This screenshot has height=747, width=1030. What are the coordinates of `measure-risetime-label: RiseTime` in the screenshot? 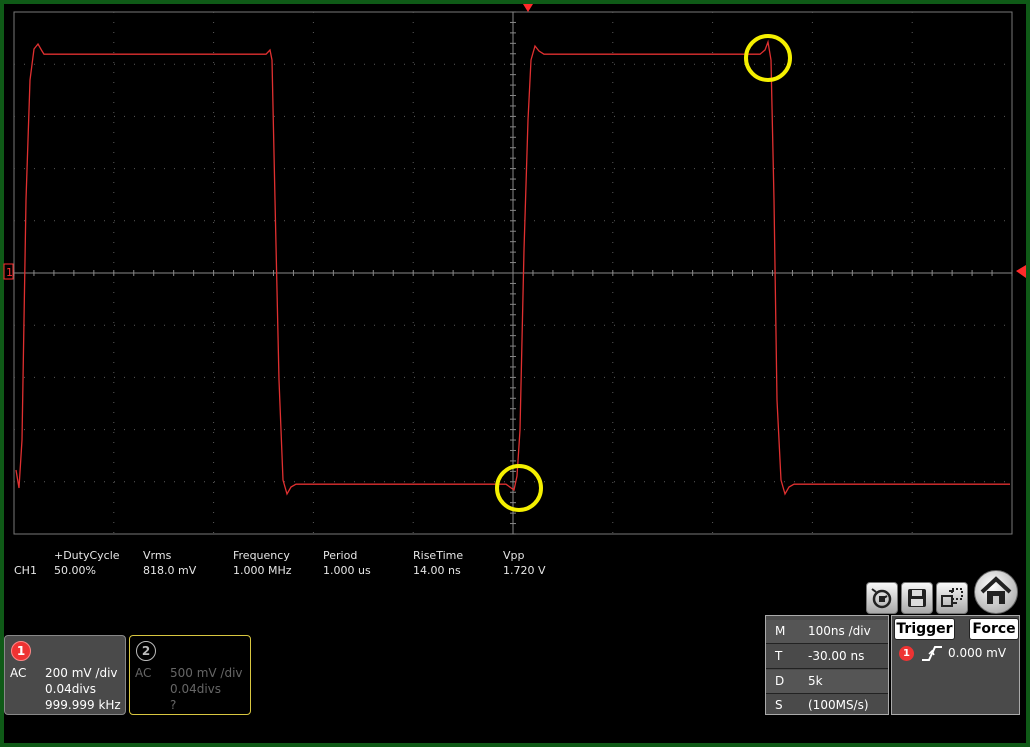 It's located at (438, 555).